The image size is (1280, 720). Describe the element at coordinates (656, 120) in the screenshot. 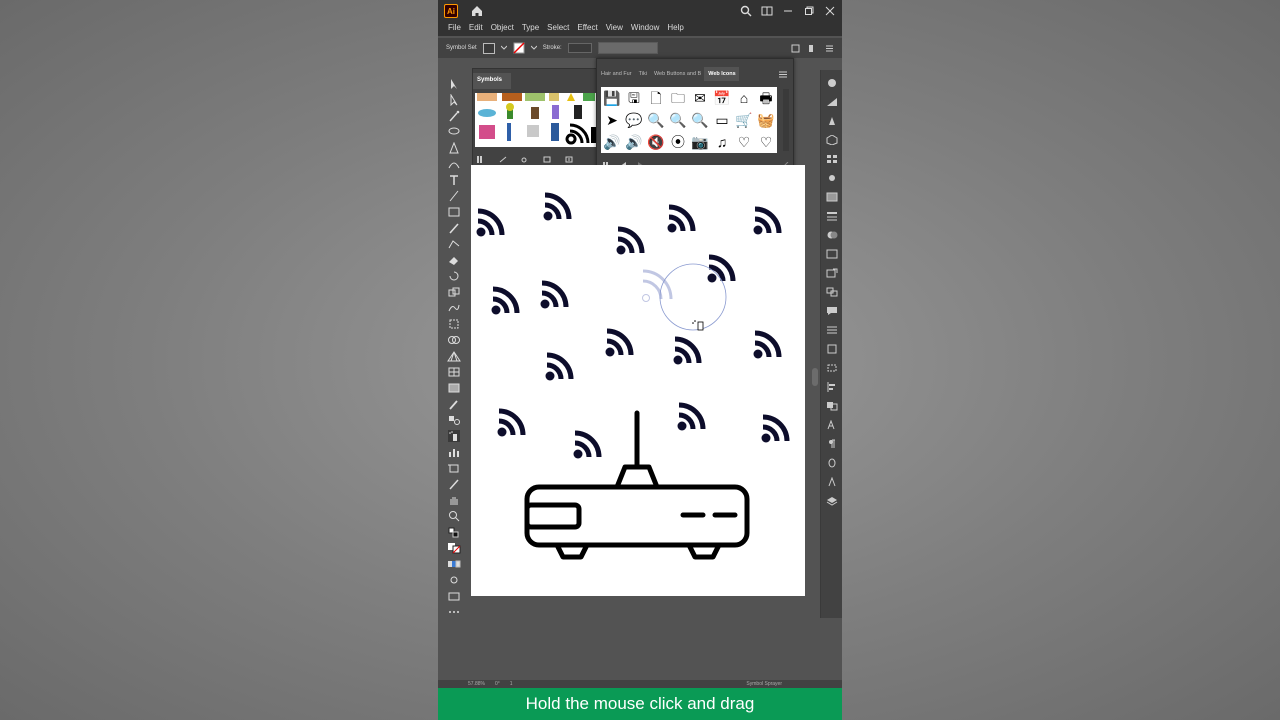

I see `magnifier-icon: 🔍` at that location.